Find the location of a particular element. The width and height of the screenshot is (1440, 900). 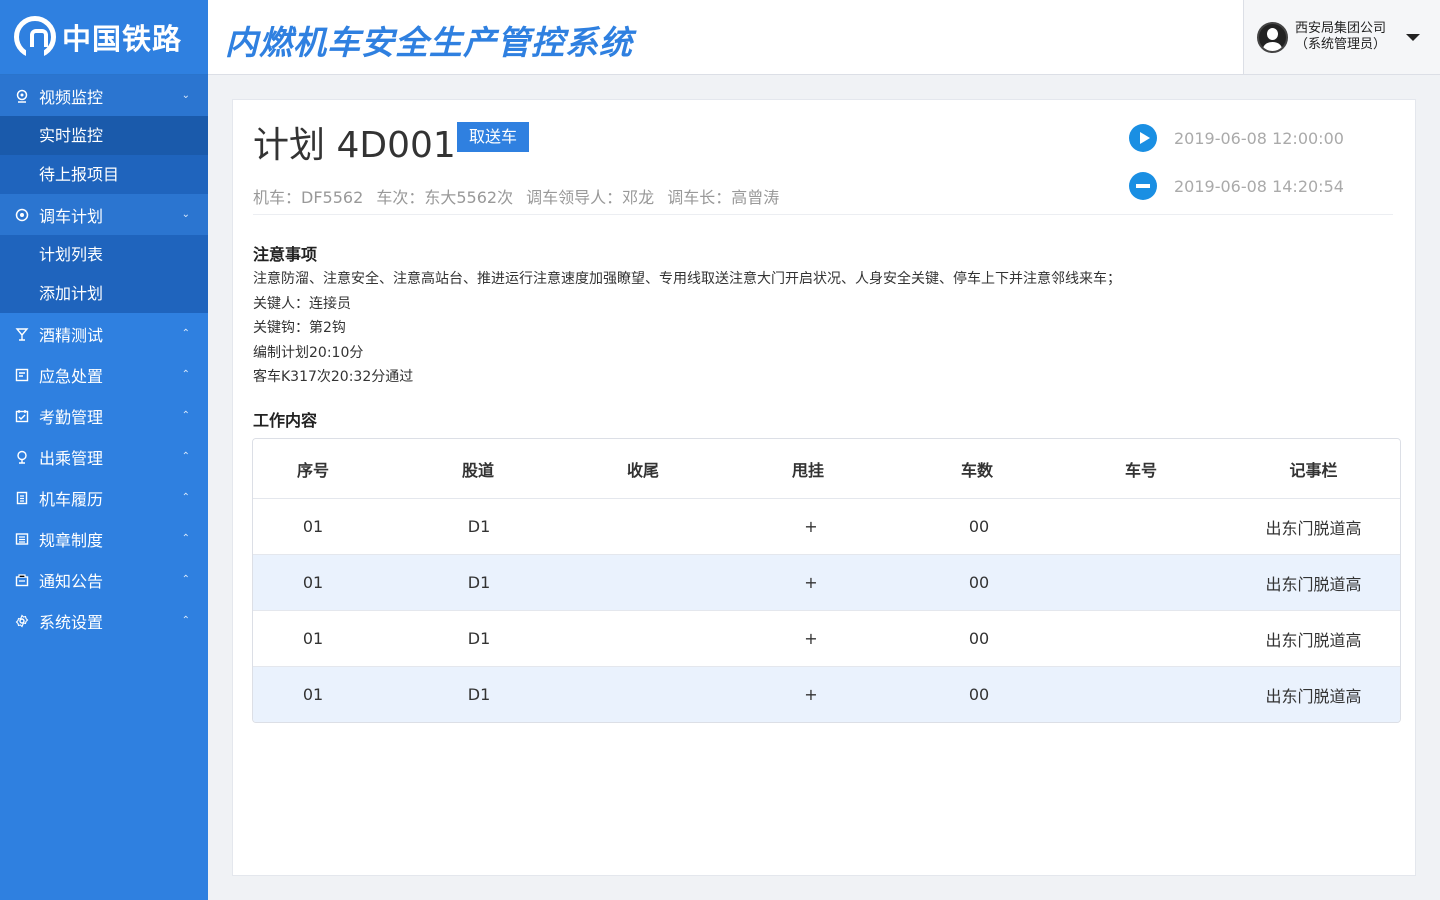

column-header: 收尾 is located at coordinates (642, 470).